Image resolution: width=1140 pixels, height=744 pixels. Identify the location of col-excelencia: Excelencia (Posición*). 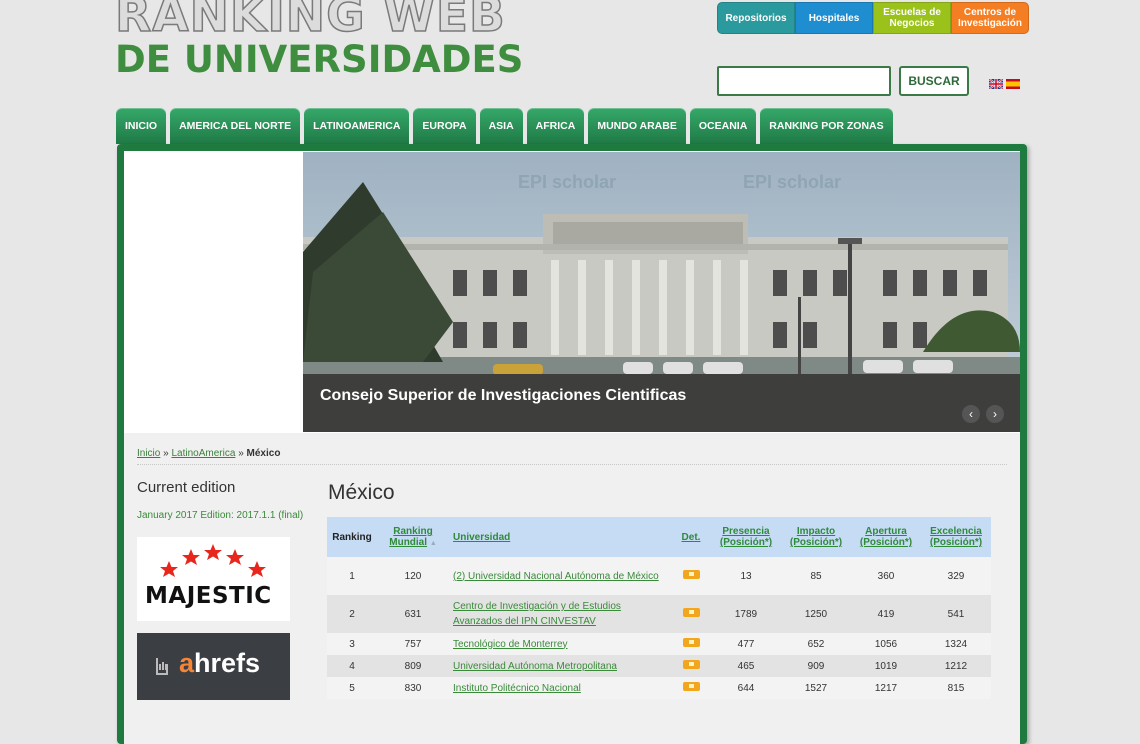
(956, 537).